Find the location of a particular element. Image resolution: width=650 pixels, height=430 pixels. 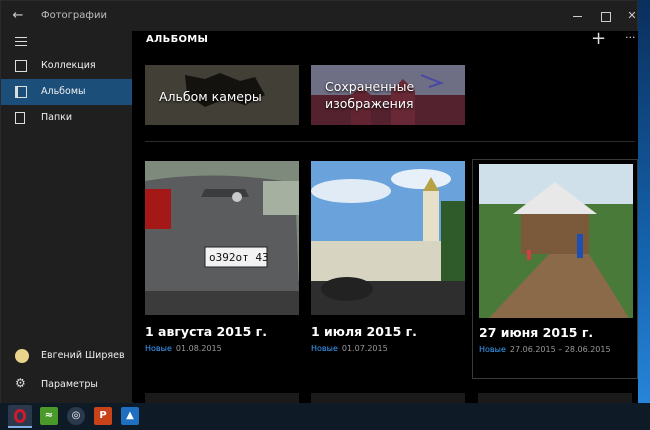

sidebar-item-albums: Альбомы is located at coordinates (66, 92).